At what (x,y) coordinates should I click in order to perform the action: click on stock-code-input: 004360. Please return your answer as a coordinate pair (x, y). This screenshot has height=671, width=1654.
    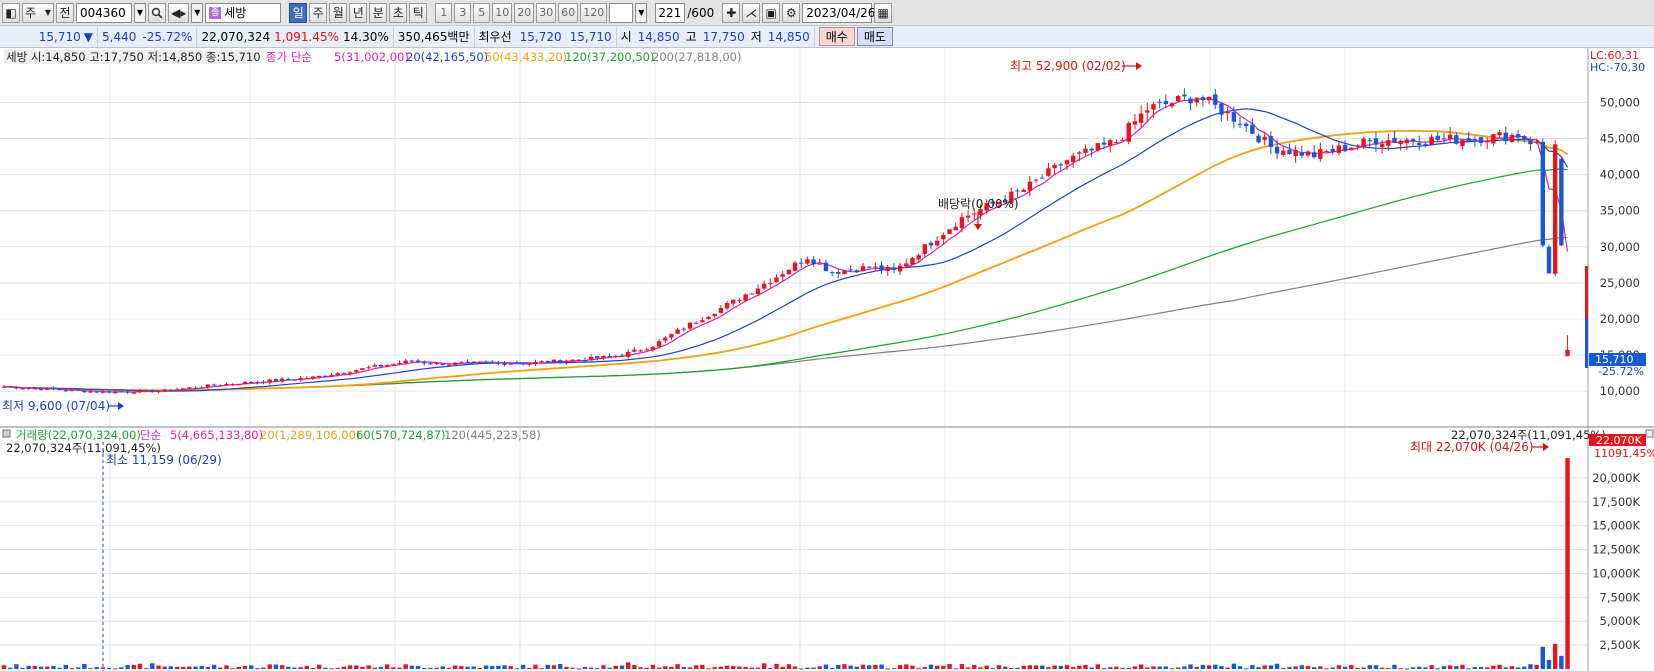
    Looking at the image, I should click on (104, 12).